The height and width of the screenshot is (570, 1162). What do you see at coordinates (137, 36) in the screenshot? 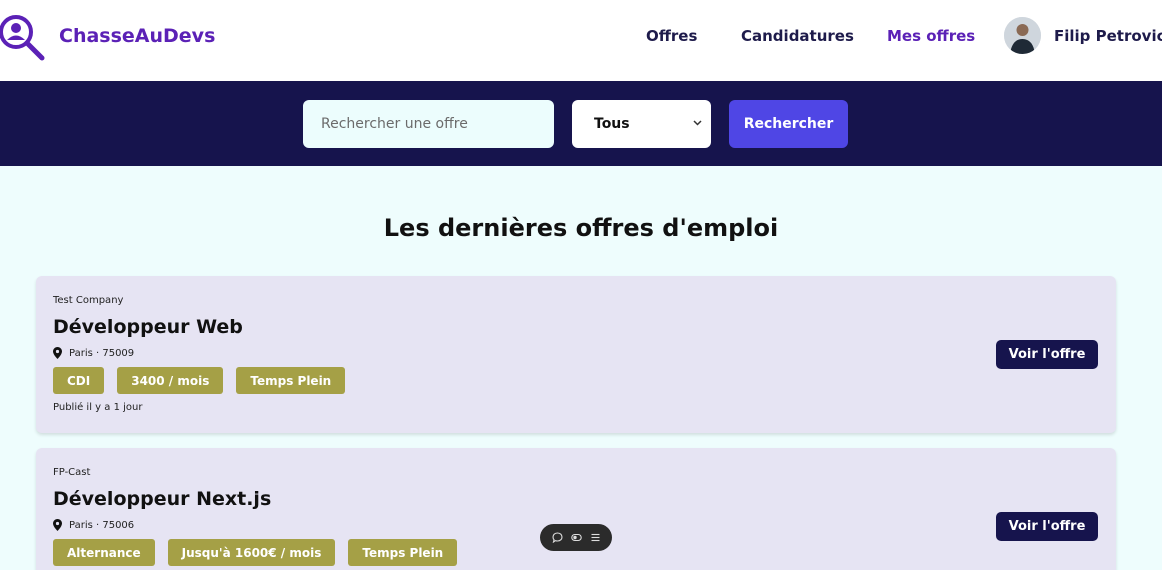
I see `brand-name: ChasseAuDevs` at bounding box center [137, 36].